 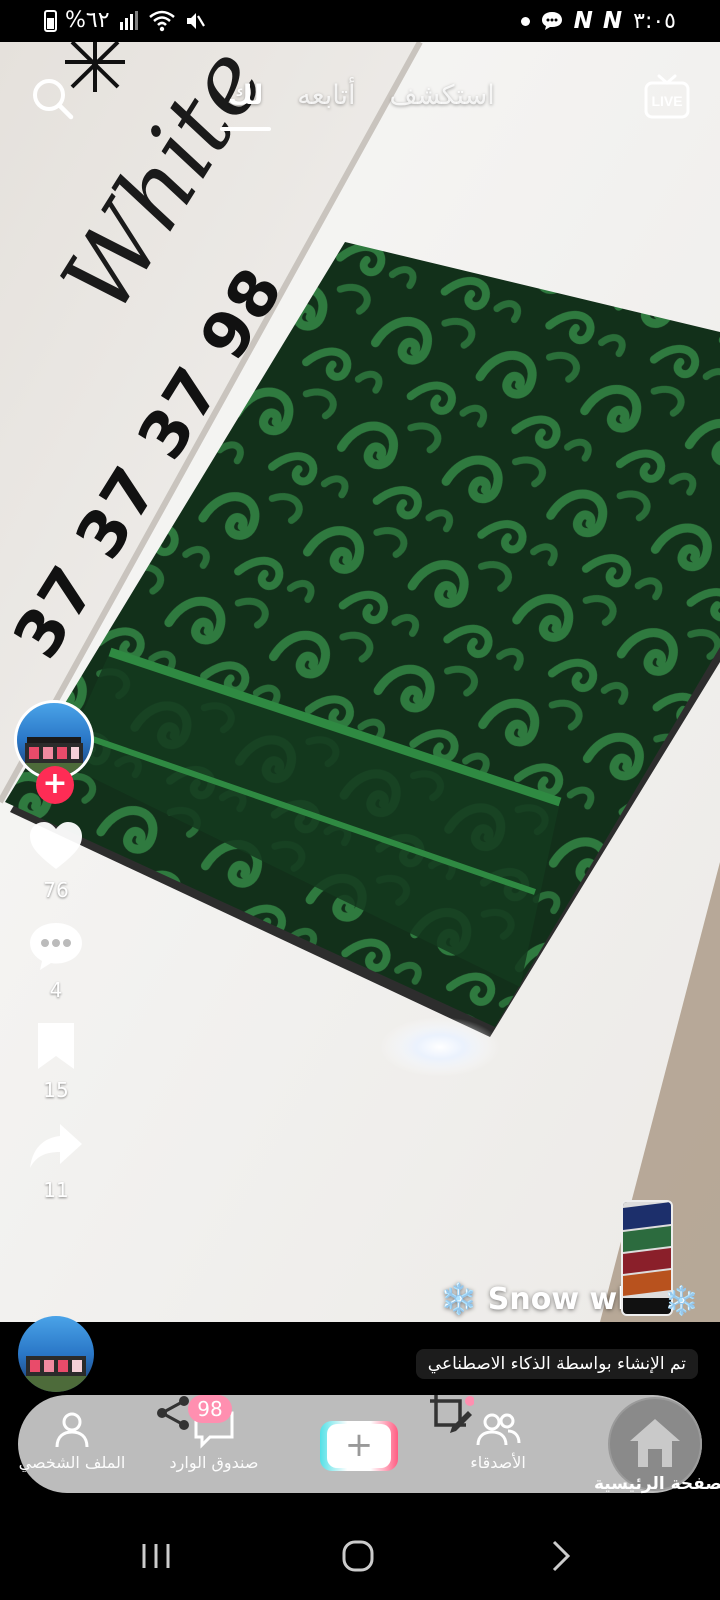 What do you see at coordinates (525, 21) in the screenshot?
I see `notification-dot-icon` at bounding box center [525, 21].